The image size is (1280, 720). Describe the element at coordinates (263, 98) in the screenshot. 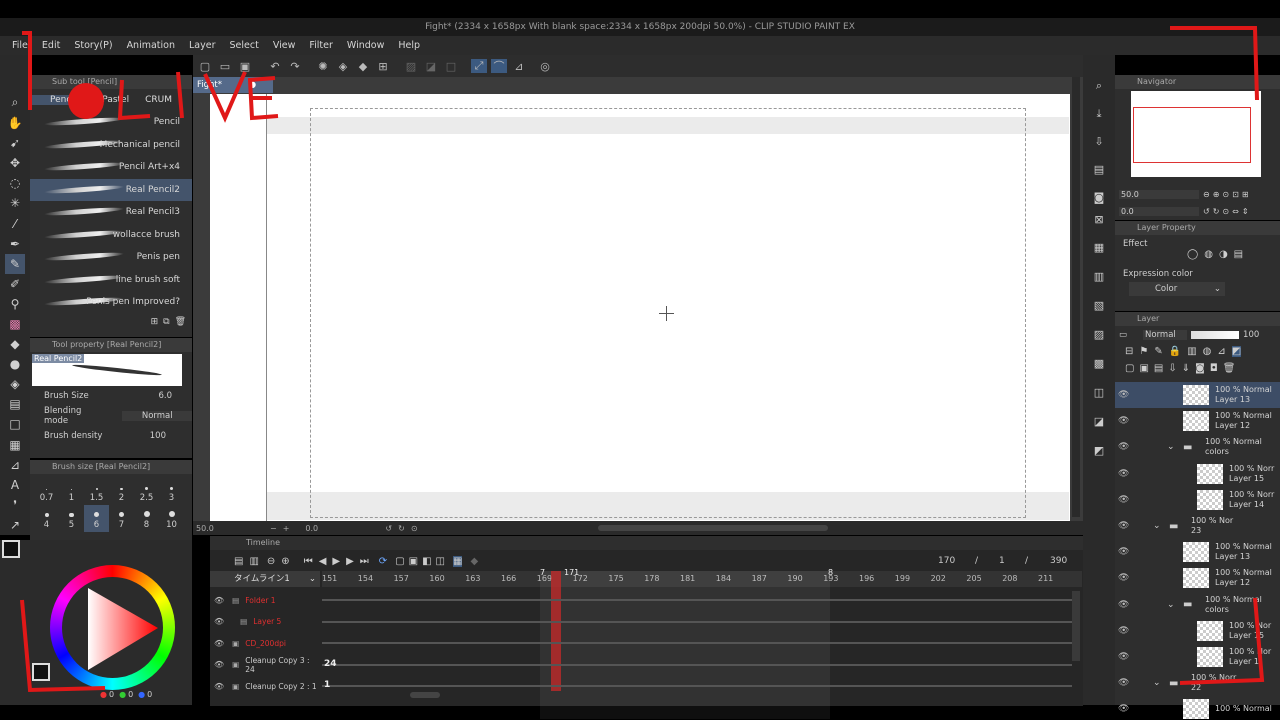

I see `live-overlay-stroke-e` at that location.